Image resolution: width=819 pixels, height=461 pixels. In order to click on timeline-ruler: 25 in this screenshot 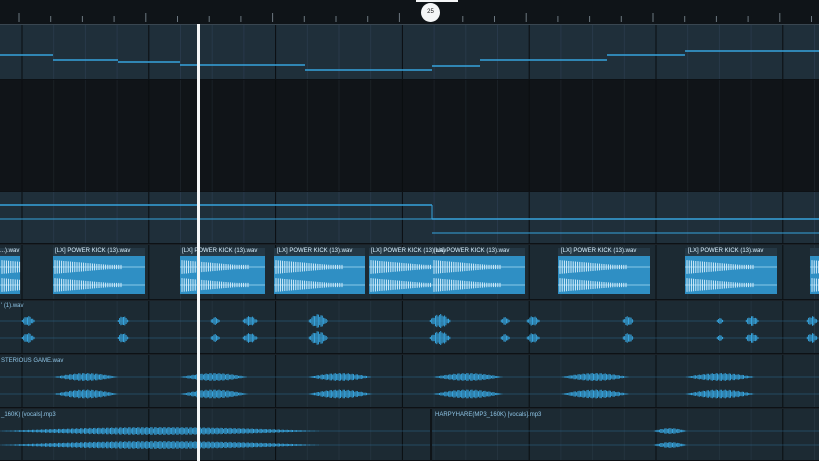, I will do `click(409, 12)`.